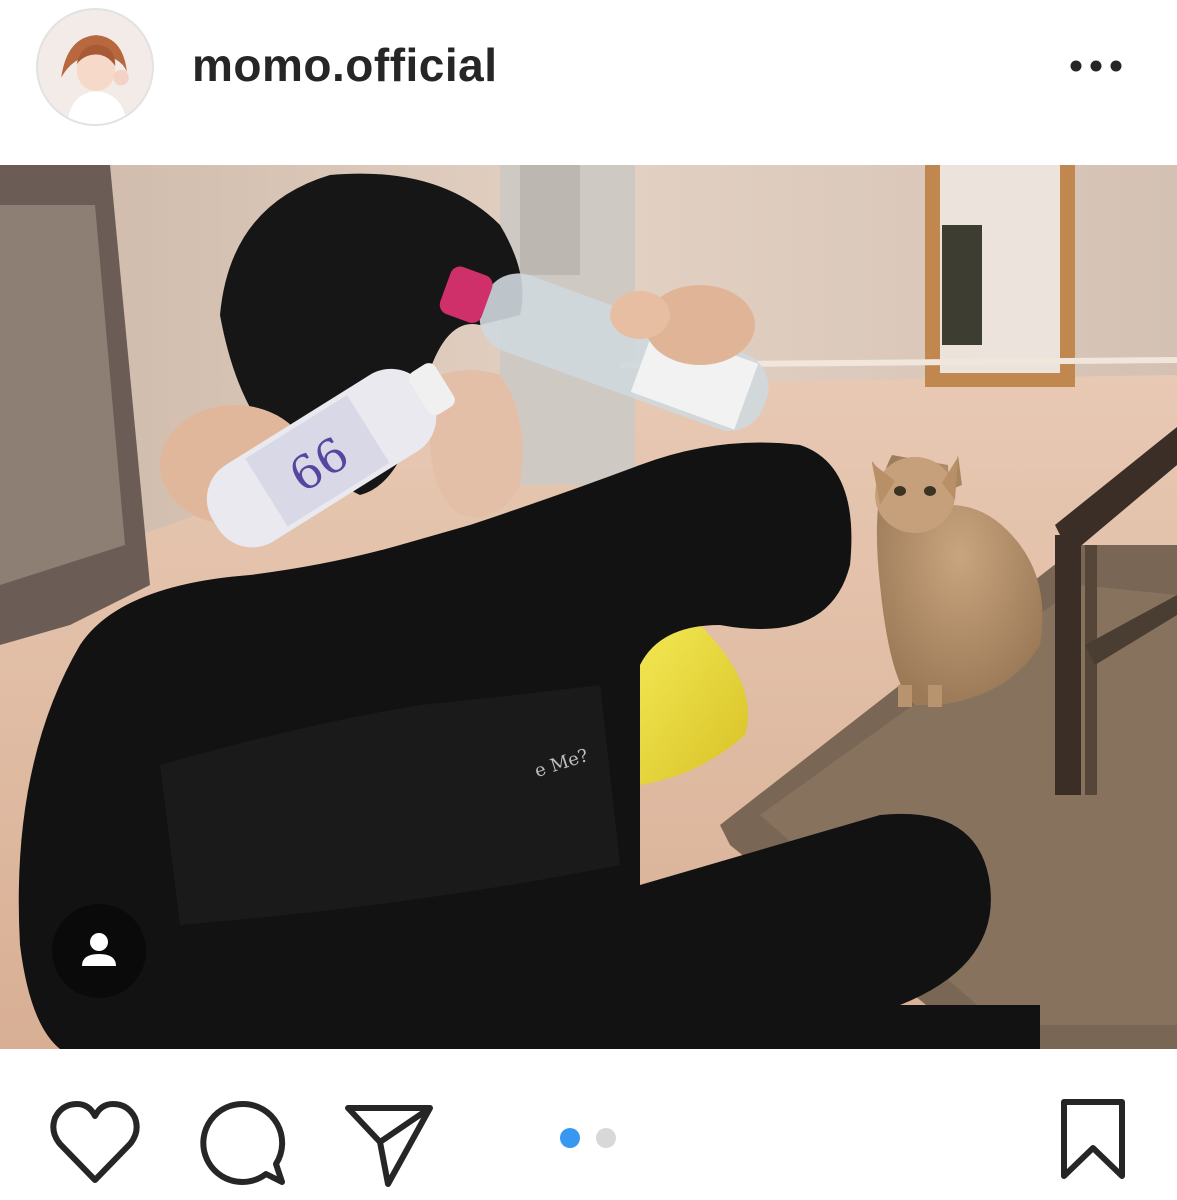 The width and height of the screenshot is (1177, 1200). Describe the element at coordinates (588, 80) in the screenshot. I see `post-header: momo.official` at that location.